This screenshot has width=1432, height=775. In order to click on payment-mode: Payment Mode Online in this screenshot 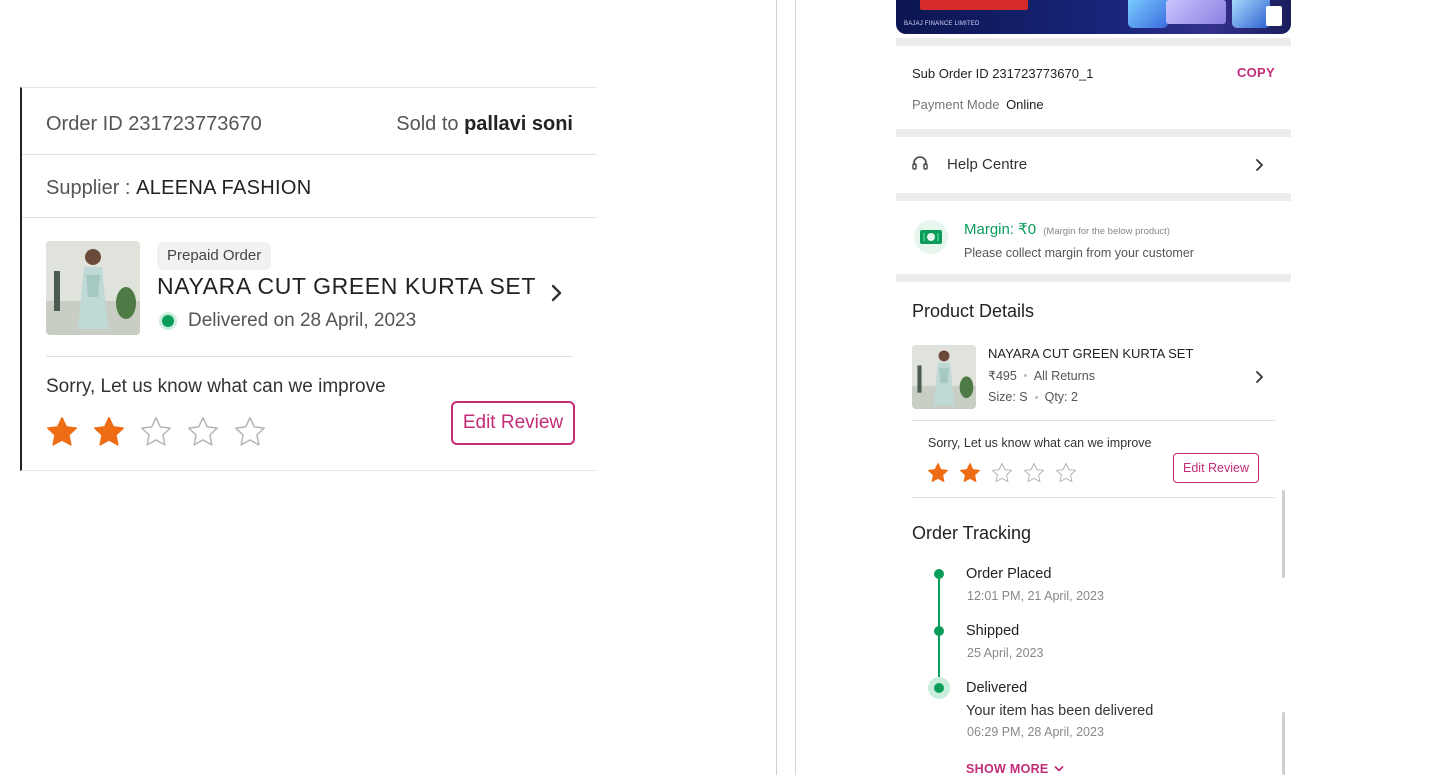, I will do `click(978, 104)`.